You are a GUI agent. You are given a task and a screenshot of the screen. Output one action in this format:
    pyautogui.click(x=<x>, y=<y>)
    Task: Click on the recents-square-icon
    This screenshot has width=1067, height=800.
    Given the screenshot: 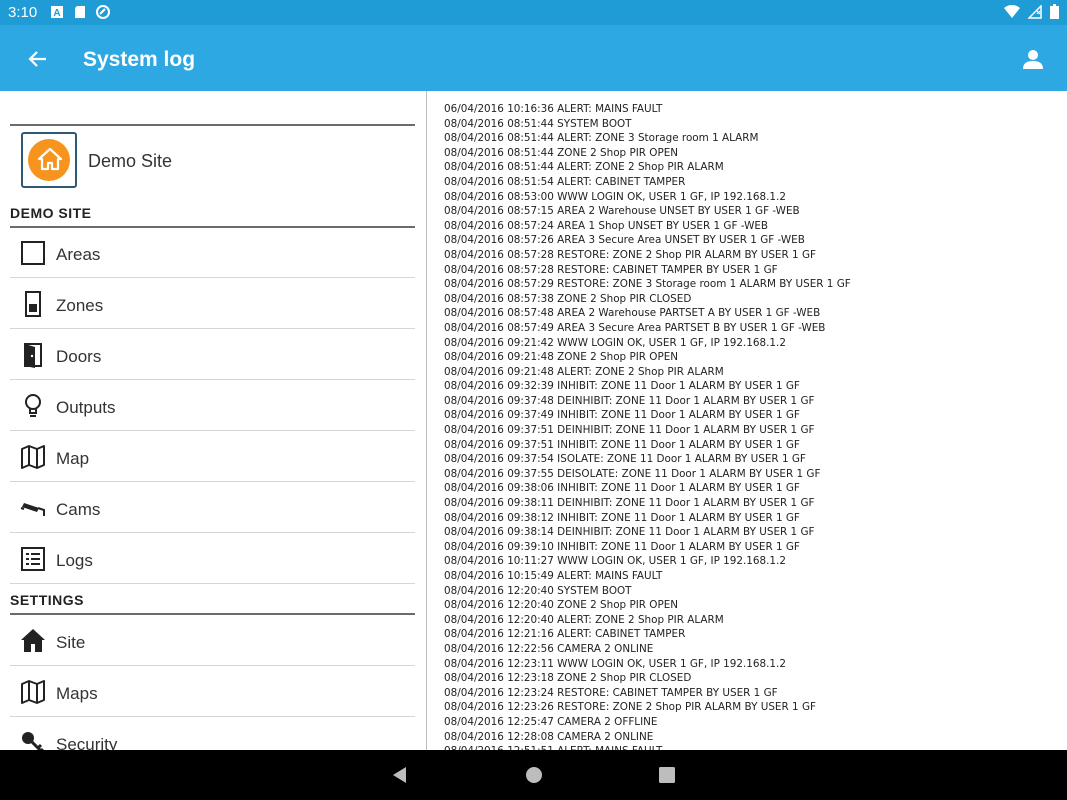 What is the action you would take?
    pyautogui.click(x=667, y=775)
    